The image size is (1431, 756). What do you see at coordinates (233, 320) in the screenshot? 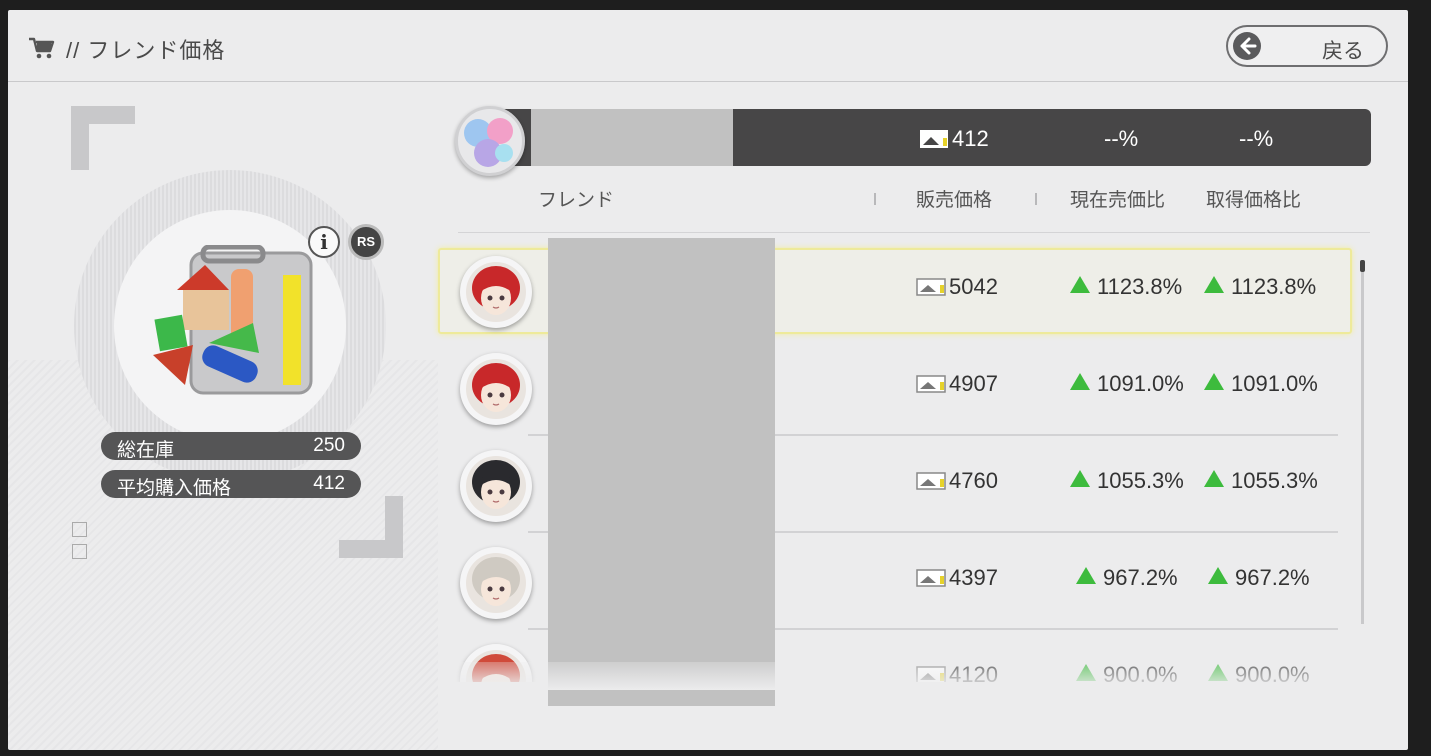
I see `toy-blocks-case-item-image` at bounding box center [233, 320].